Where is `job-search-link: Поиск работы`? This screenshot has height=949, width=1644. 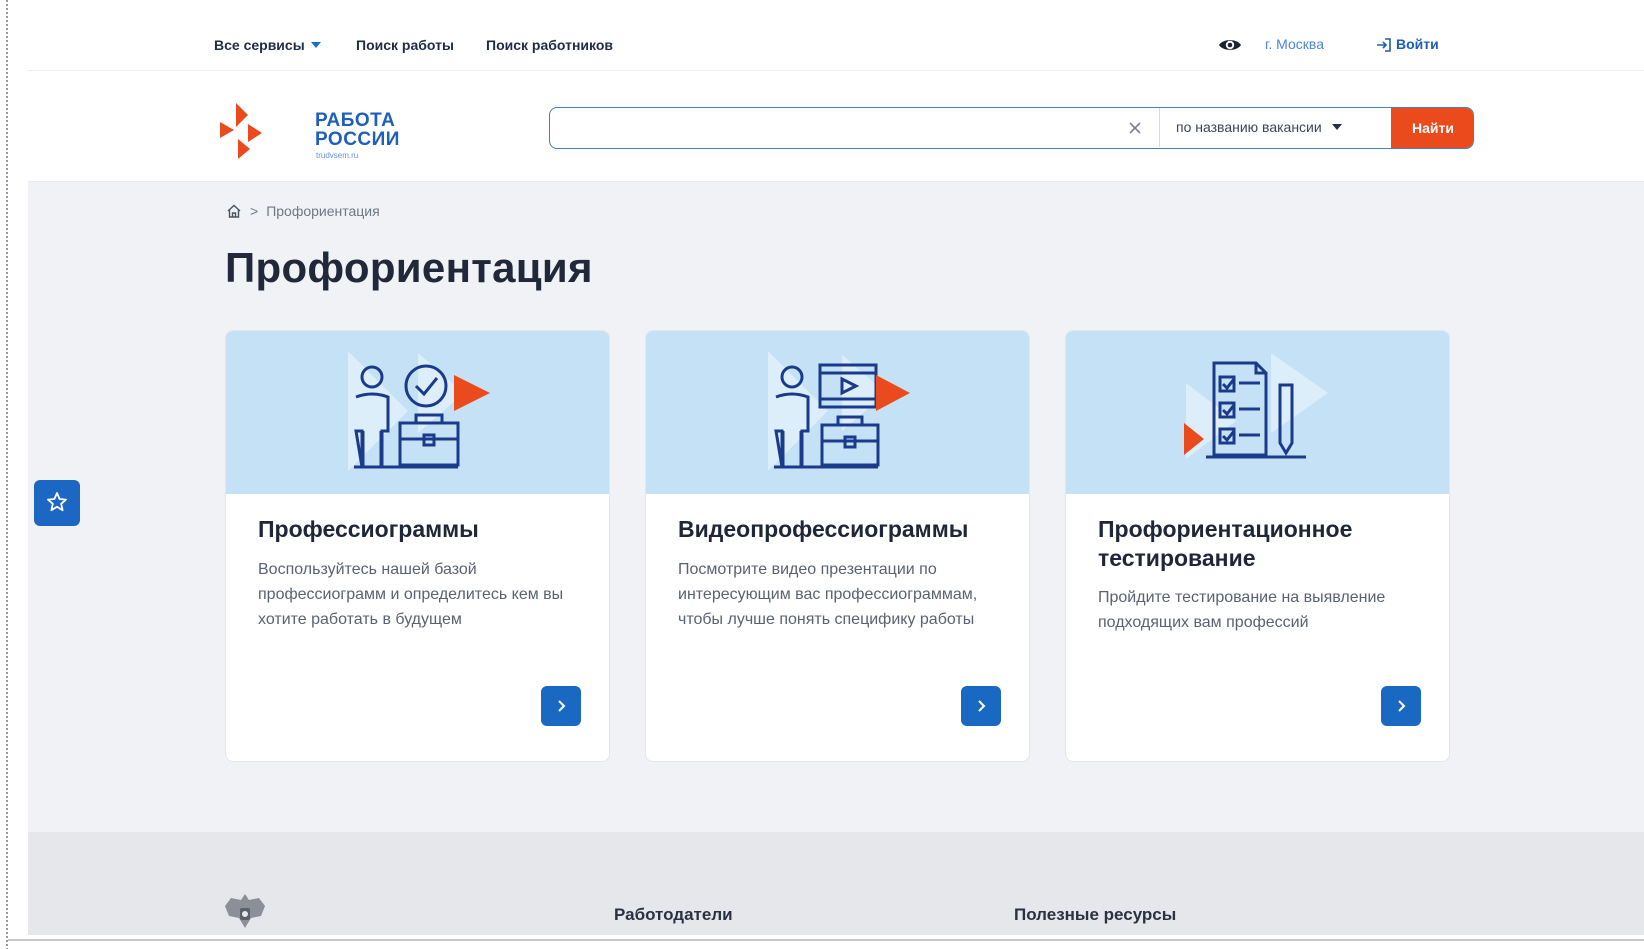 job-search-link: Поиск работы is located at coordinates (405, 45).